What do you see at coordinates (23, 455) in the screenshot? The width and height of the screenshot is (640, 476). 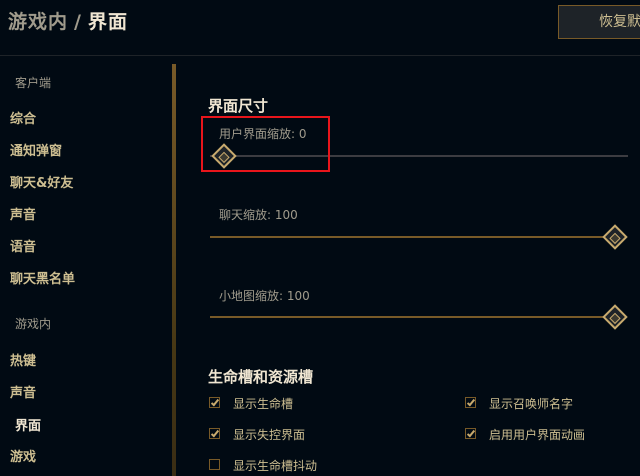 I see `sidebar-item-game: 游戏` at bounding box center [23, 455].